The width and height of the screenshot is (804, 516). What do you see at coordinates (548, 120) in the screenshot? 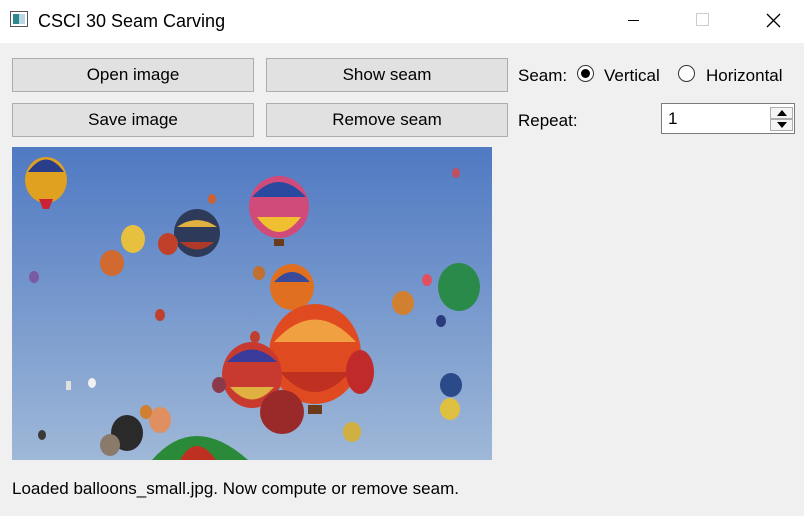
I see `repeat-label: Repeat:` at bounding box center [548, 120].